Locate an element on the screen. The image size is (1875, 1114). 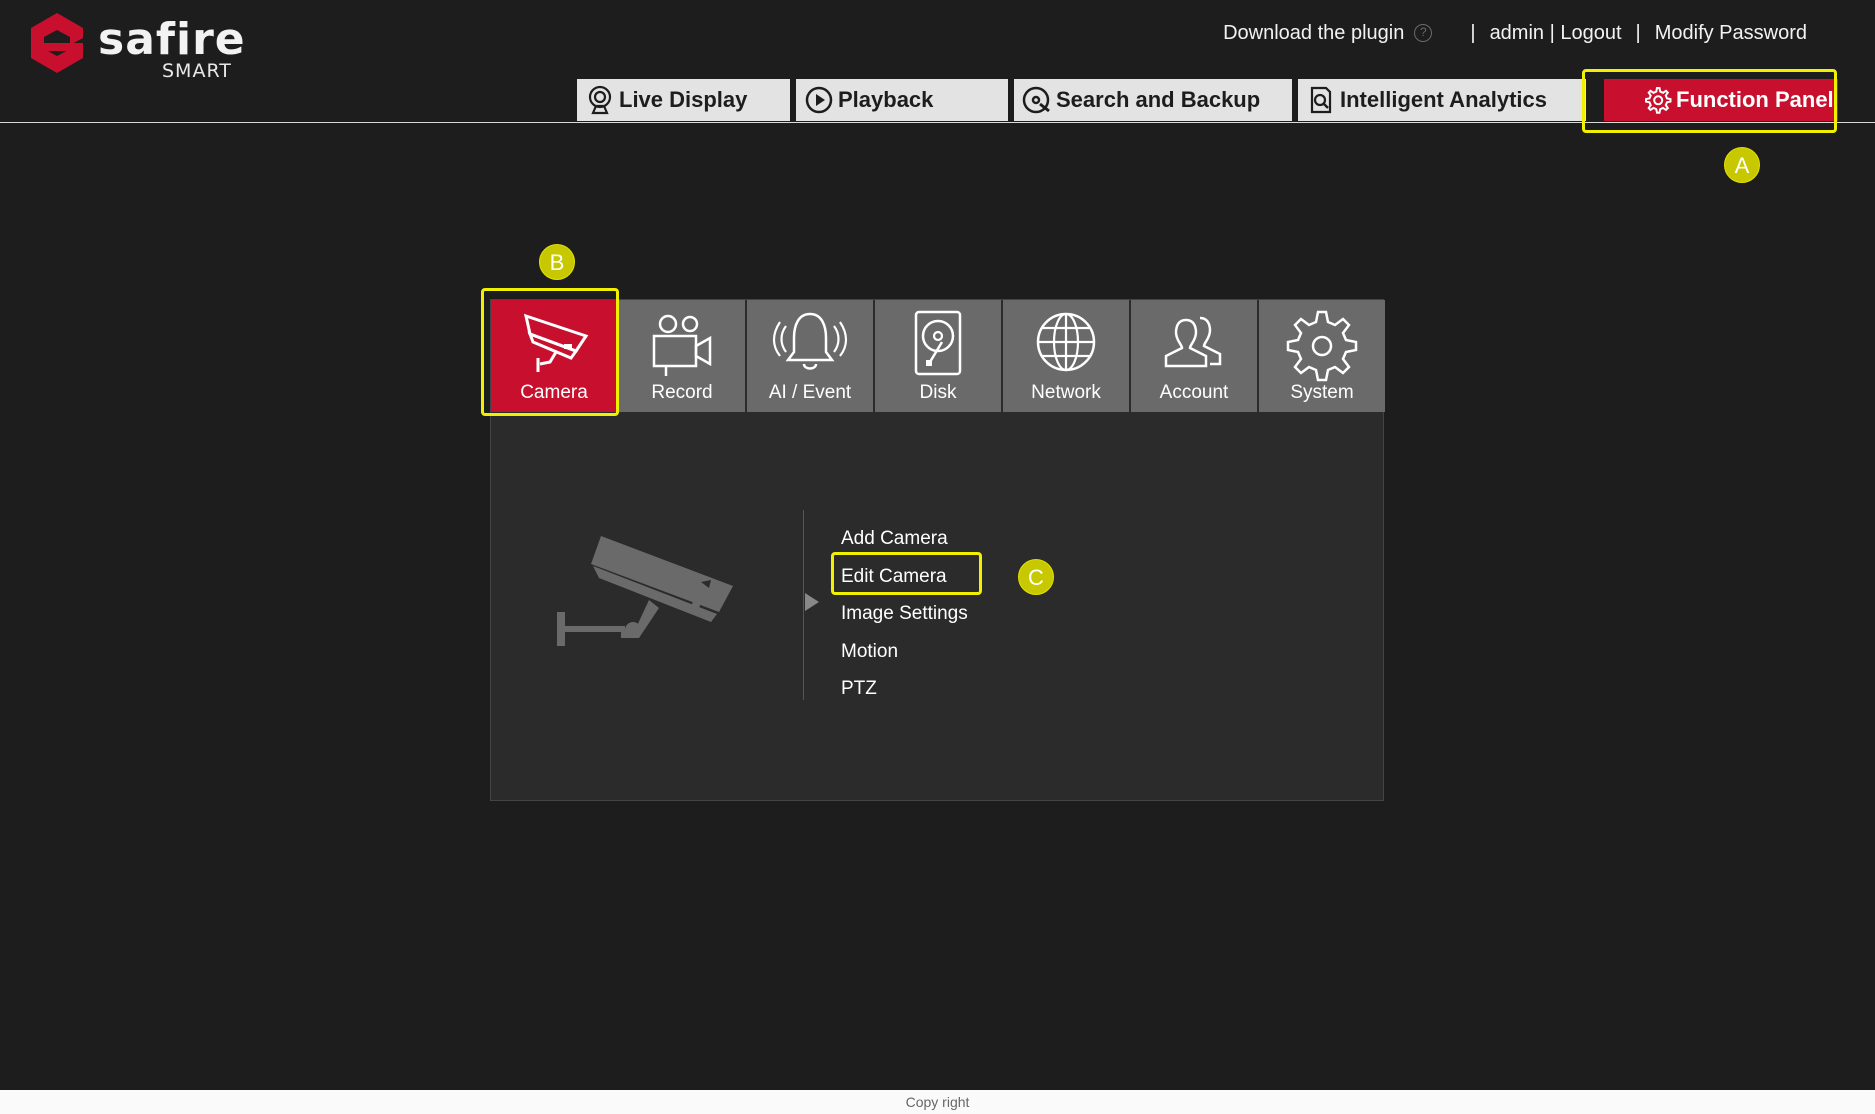
footer: Copy right is located at coordinates (937, 1102).